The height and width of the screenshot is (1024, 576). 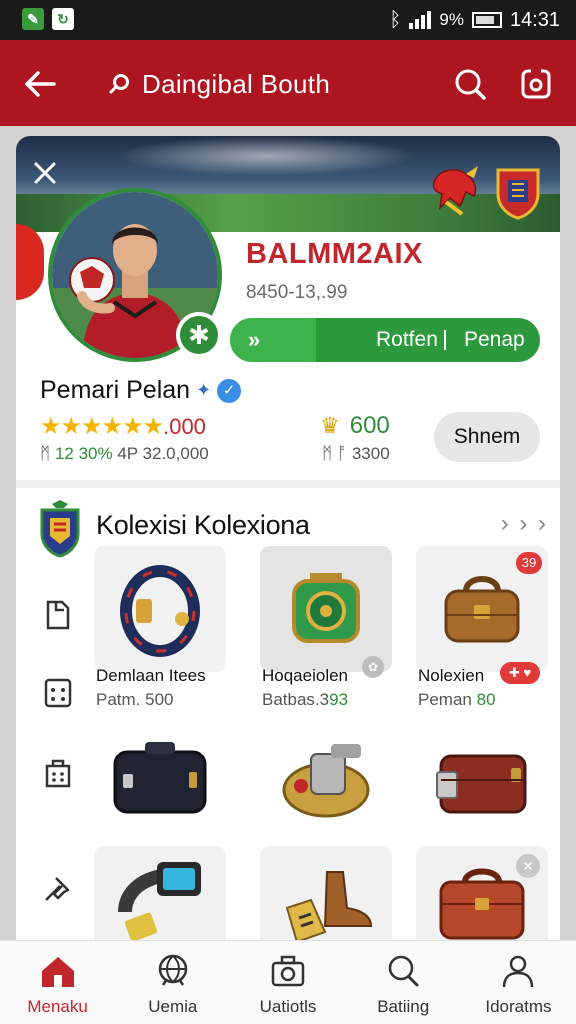 I want to click on back-button, so click(x=40, y=84).